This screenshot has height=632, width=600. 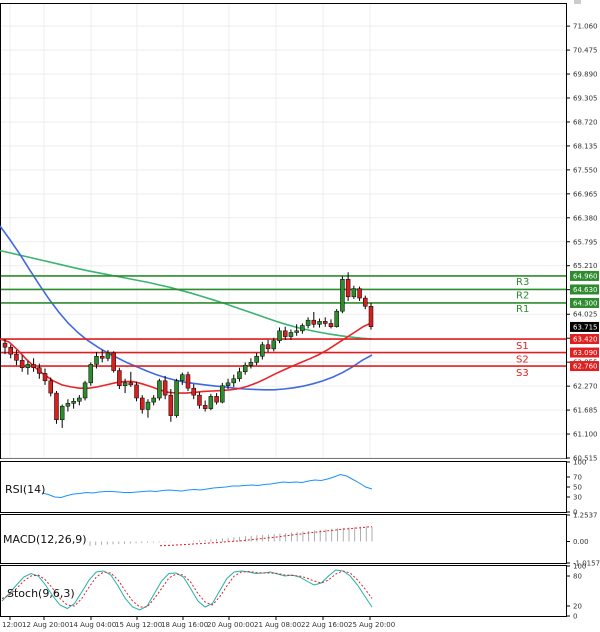 I want to click on level-label-s1: S1, so click(x=522, y=346).